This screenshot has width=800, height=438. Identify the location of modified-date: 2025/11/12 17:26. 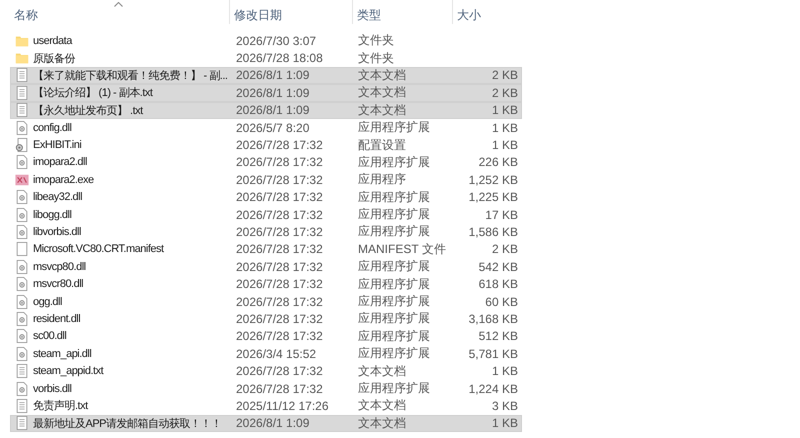
(282, 405).